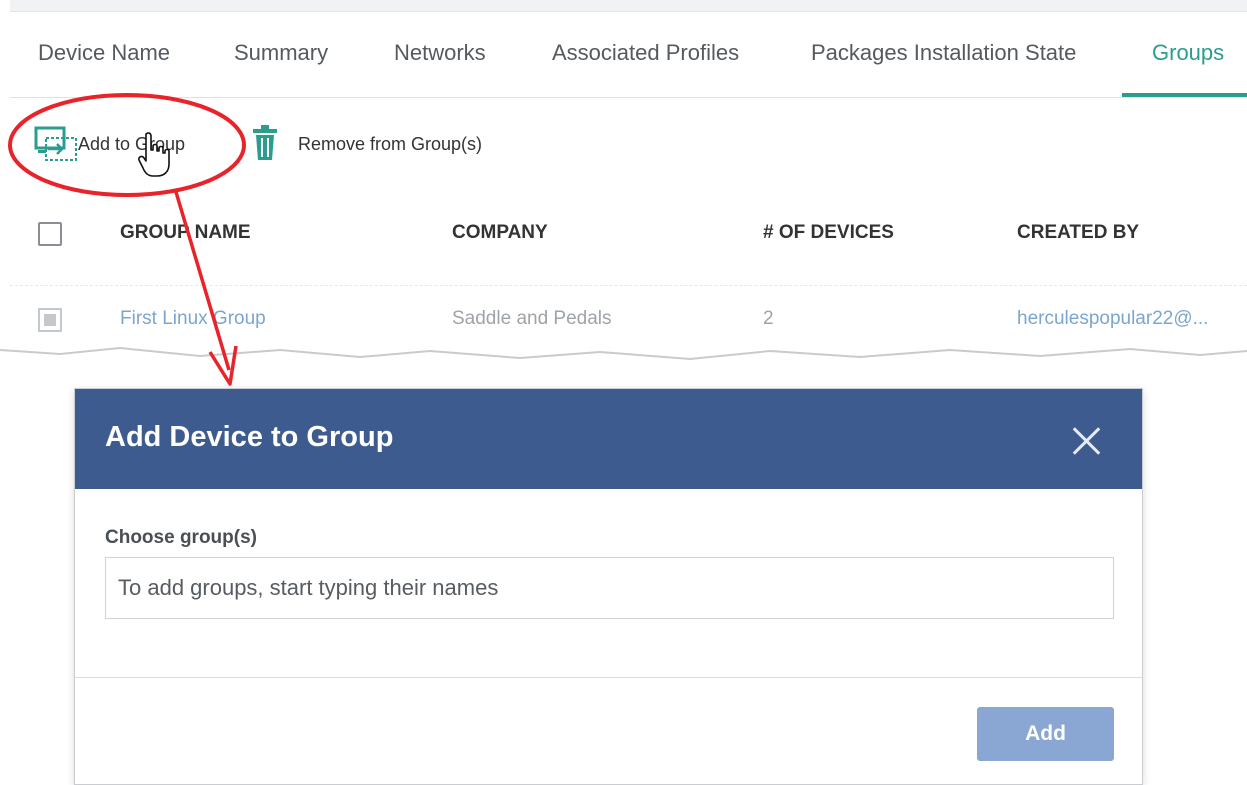  Describe the element at coordinates (768, 318) in the screenshot. I see `devices-count-cell: 2` at that location.